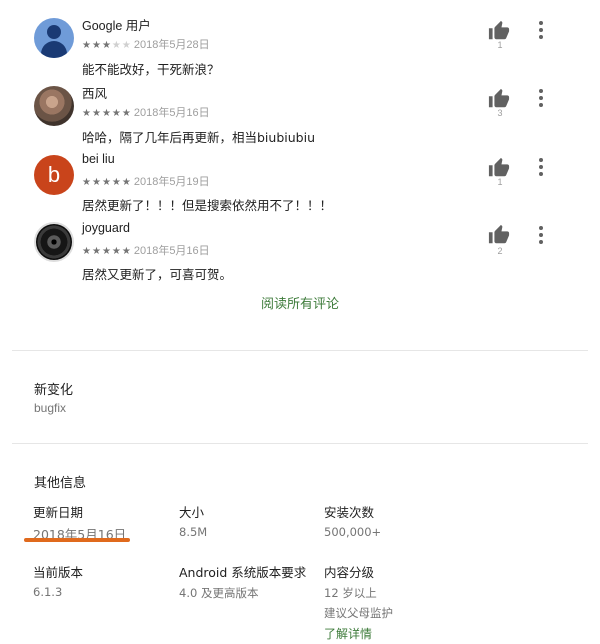 The height and width of the screenshot is (644, 600). I want to click on additional-info-title: 其他信息, so click(60, 483).